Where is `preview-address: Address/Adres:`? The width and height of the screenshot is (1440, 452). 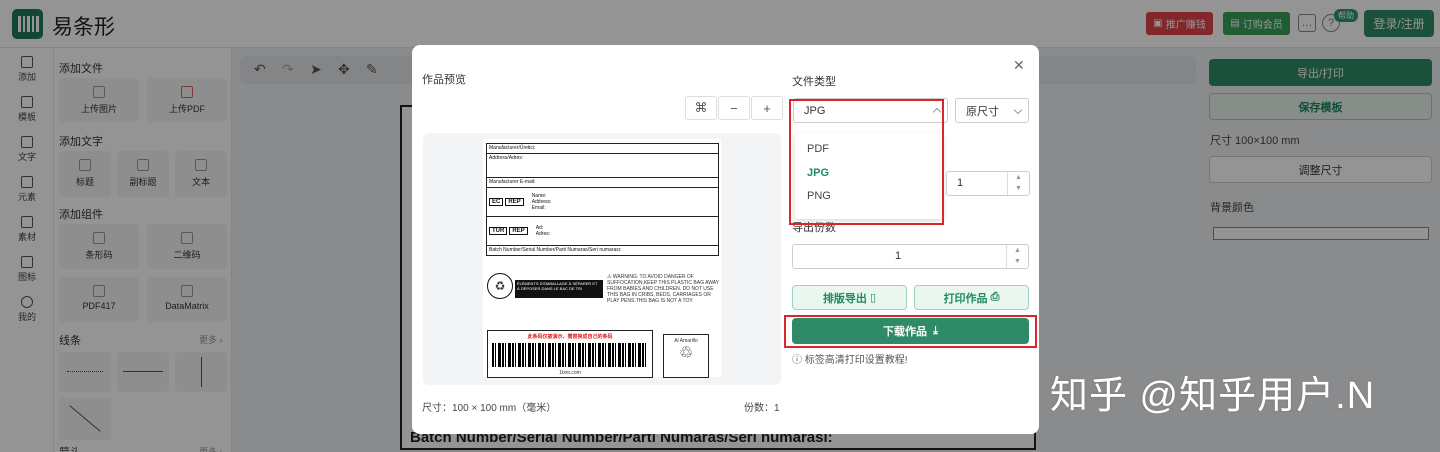 preview-address: Address/Adres: is located at coordinates (602, 165).